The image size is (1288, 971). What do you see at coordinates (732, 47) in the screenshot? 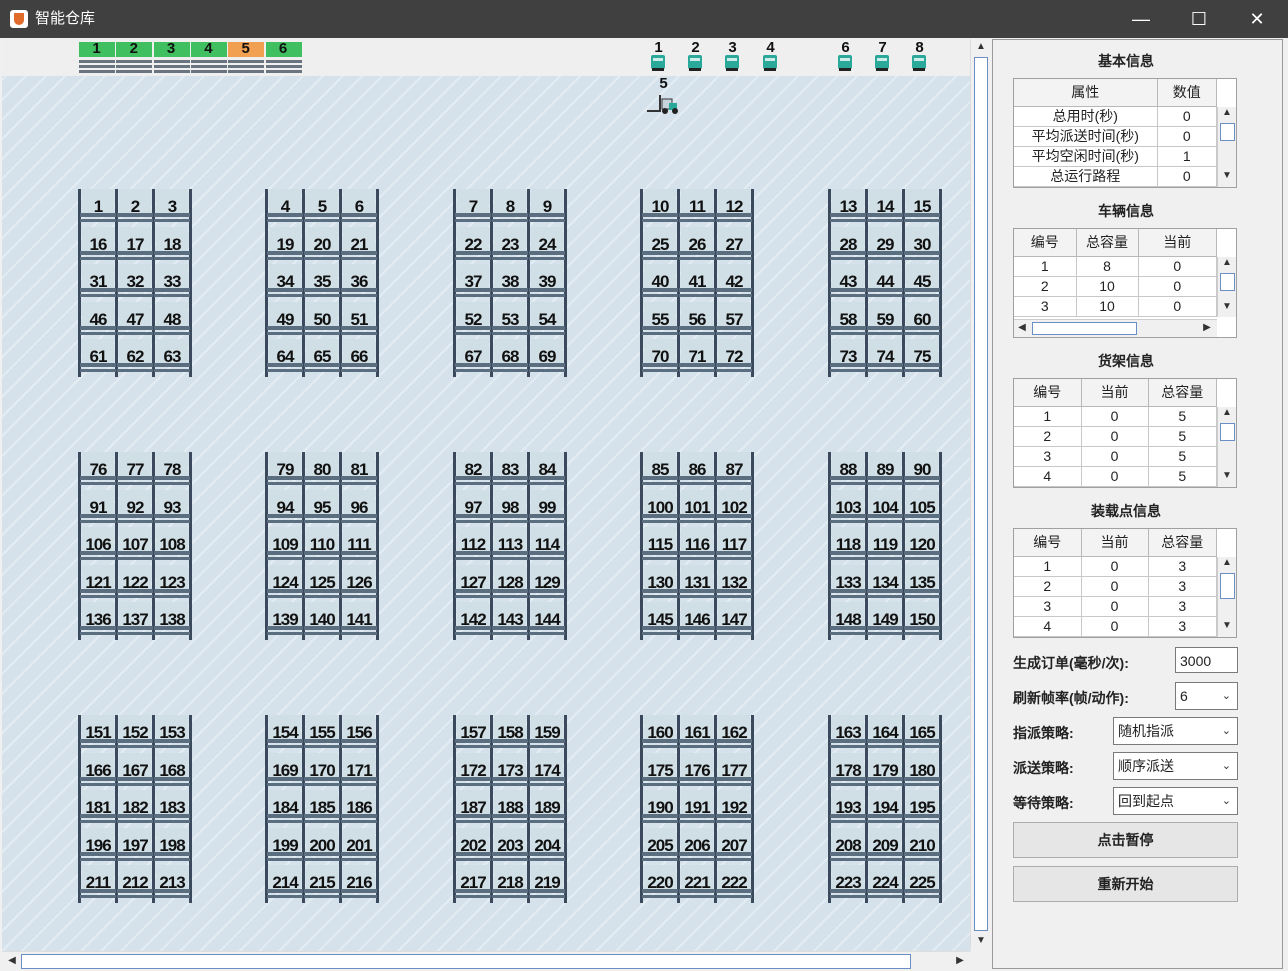
I see `forklift-number: 3` at bounding box center [732, 47].